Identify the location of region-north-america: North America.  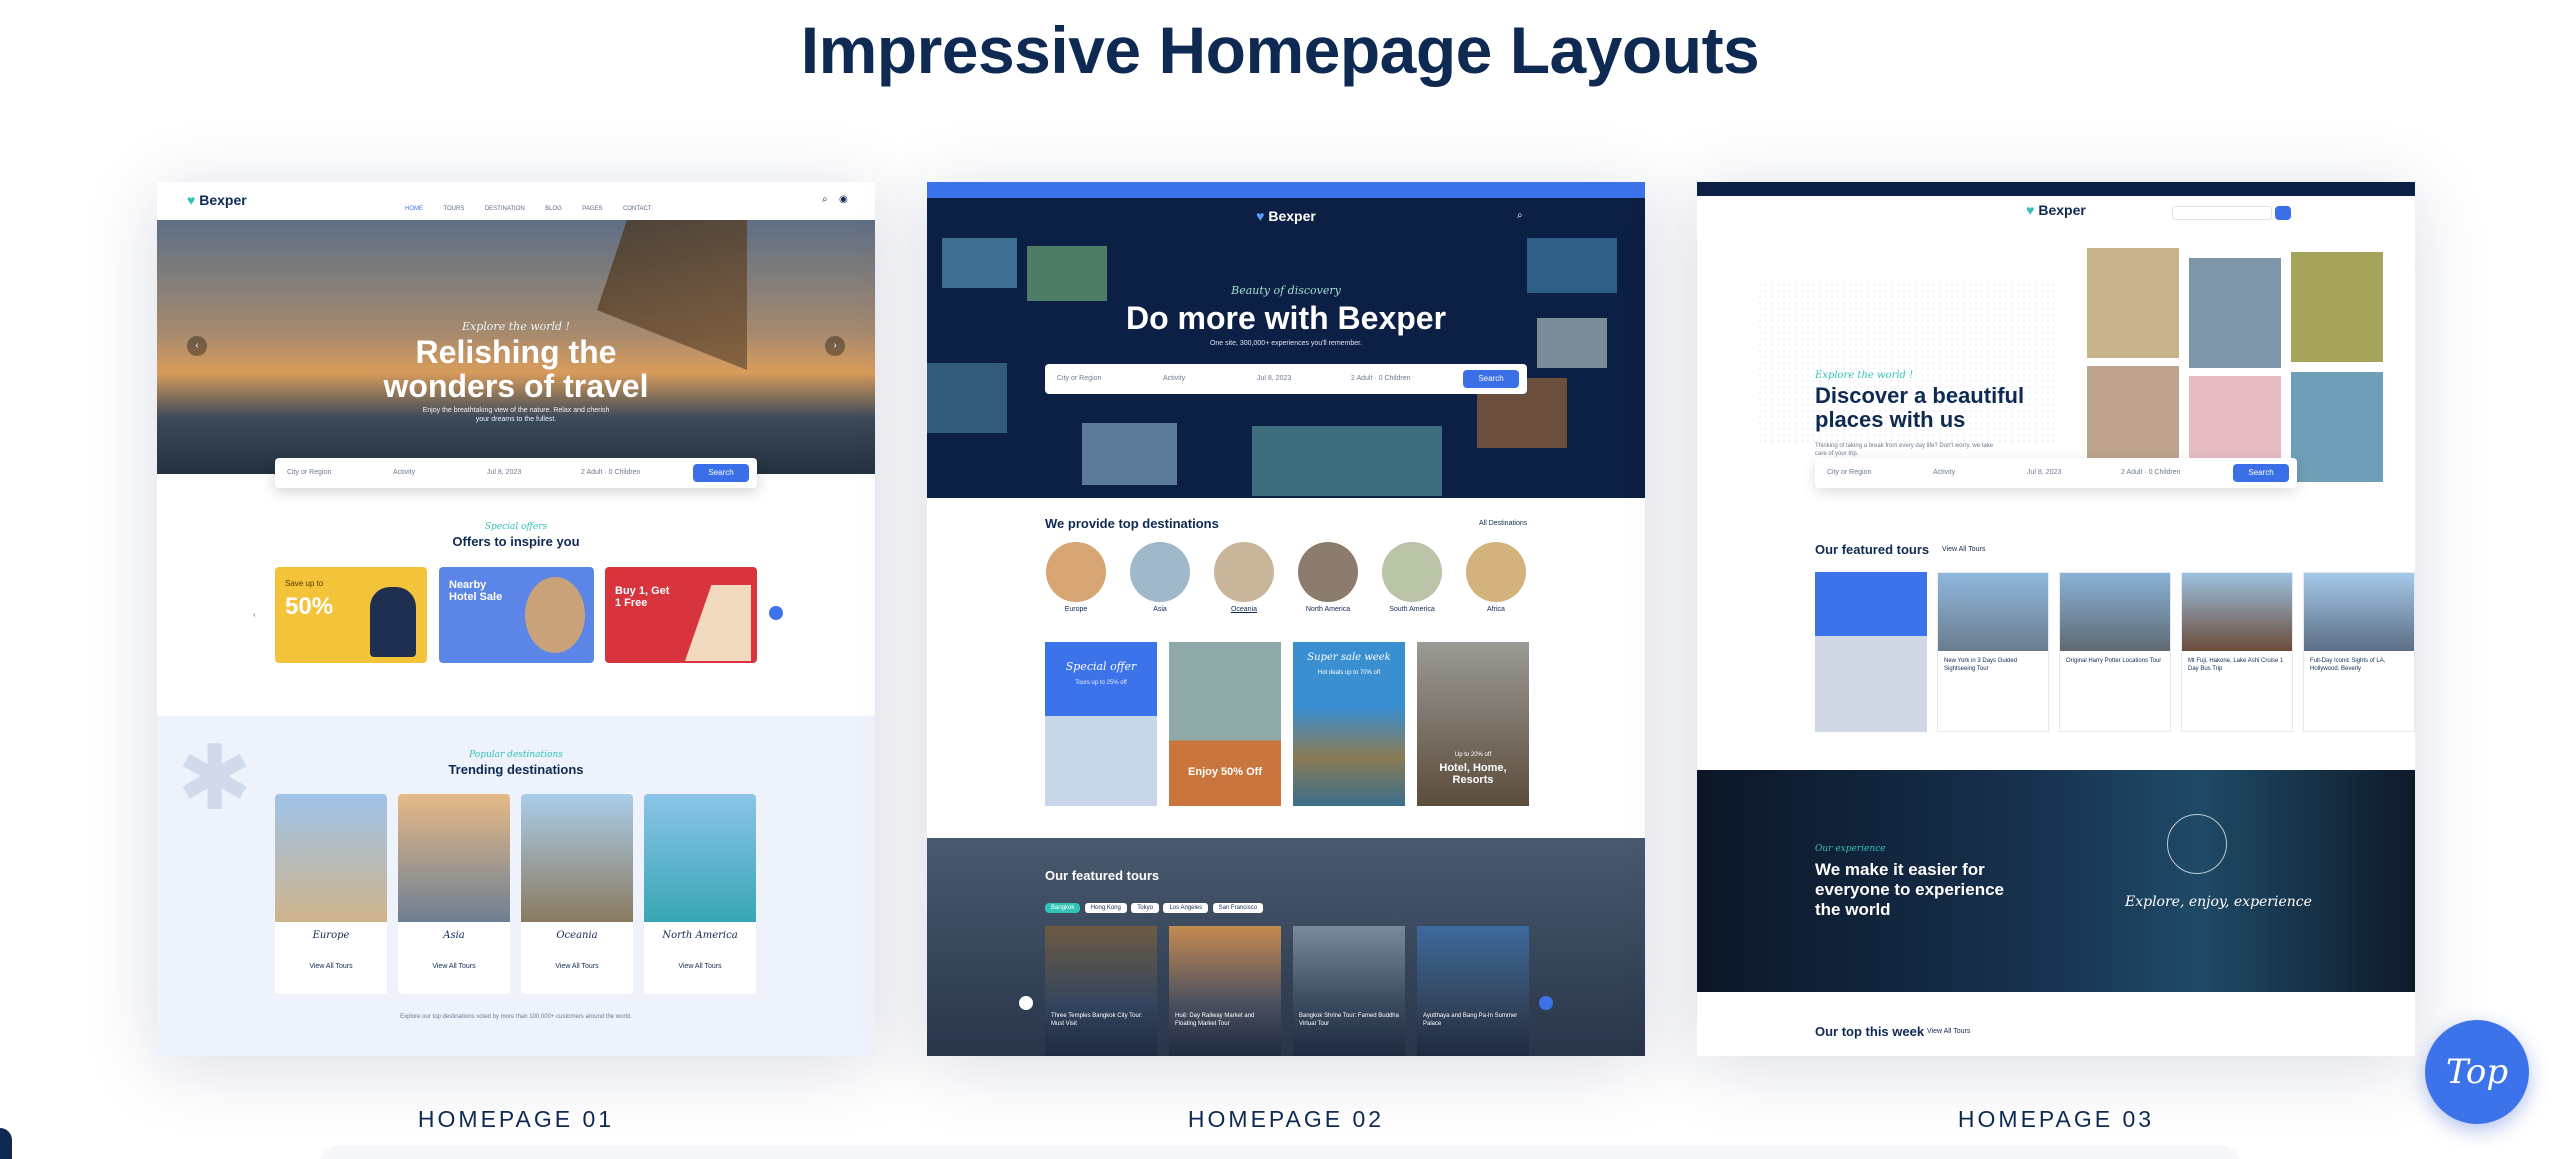
(1328, 577).